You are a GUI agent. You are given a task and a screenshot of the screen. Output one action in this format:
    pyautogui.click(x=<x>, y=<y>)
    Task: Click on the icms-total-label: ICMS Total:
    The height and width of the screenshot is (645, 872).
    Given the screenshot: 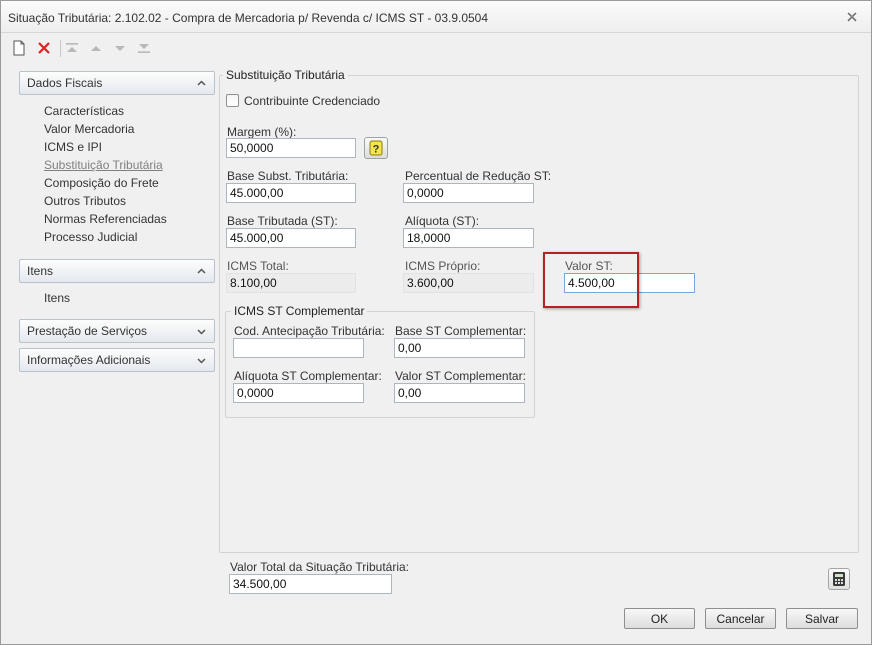 What is the action you would take?
    pyautogui.click(x=258, y=266)
    